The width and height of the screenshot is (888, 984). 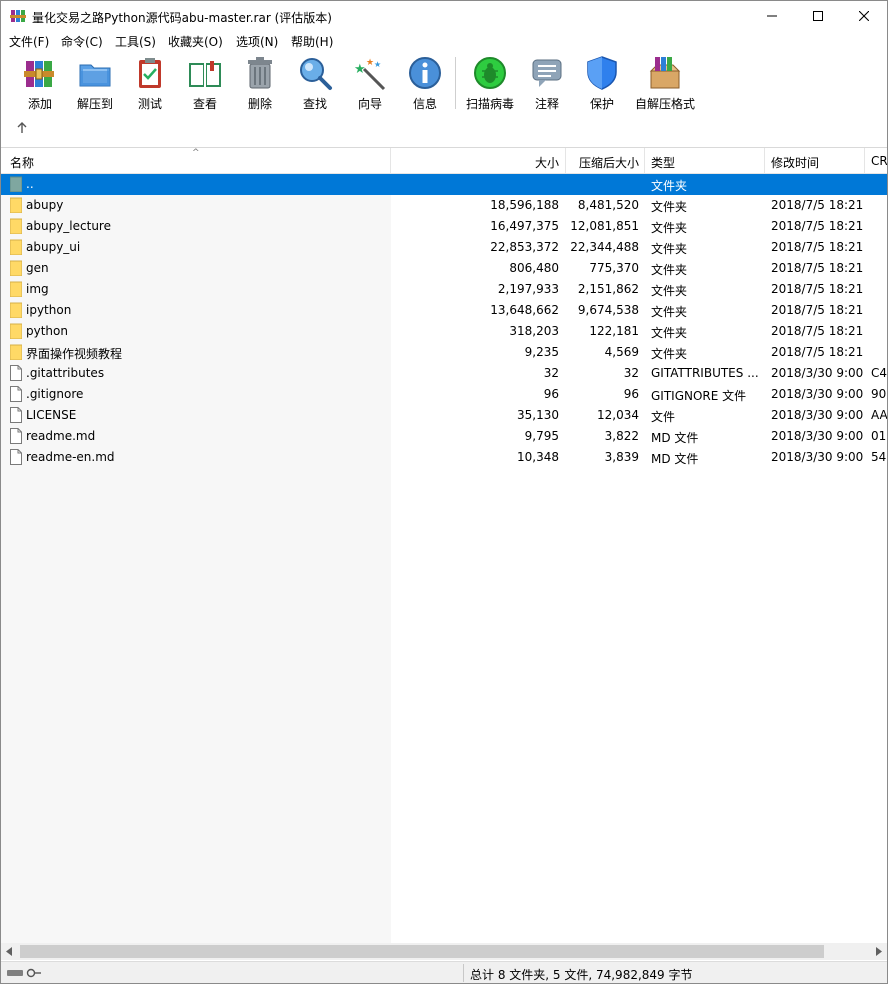 What do you see at coordinates (22, 128) in the screenshot?
I see `up-arrow-icon` at bounding box center [22, 128].